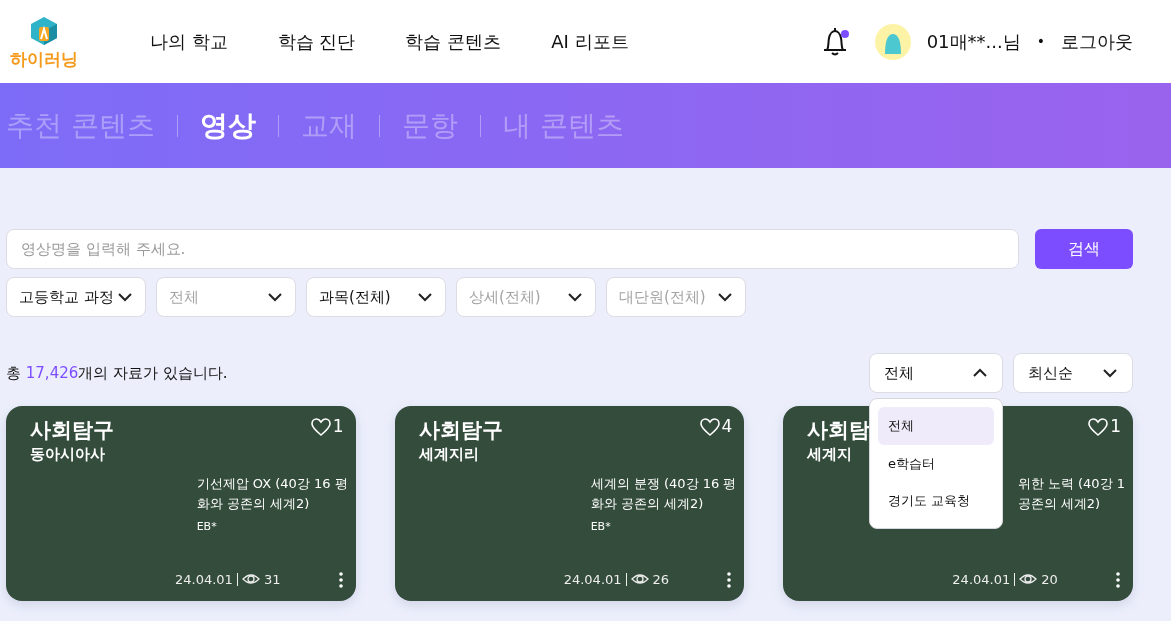  I want to click on subject-label: 동아시아사, so click(68, 455).